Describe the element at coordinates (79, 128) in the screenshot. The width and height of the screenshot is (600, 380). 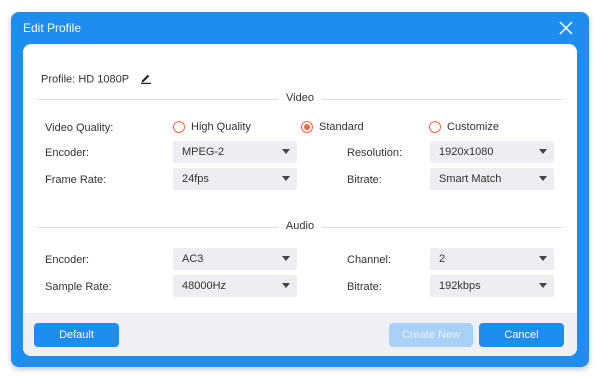
I see `video-quality-label: Video Quality:` at that location.